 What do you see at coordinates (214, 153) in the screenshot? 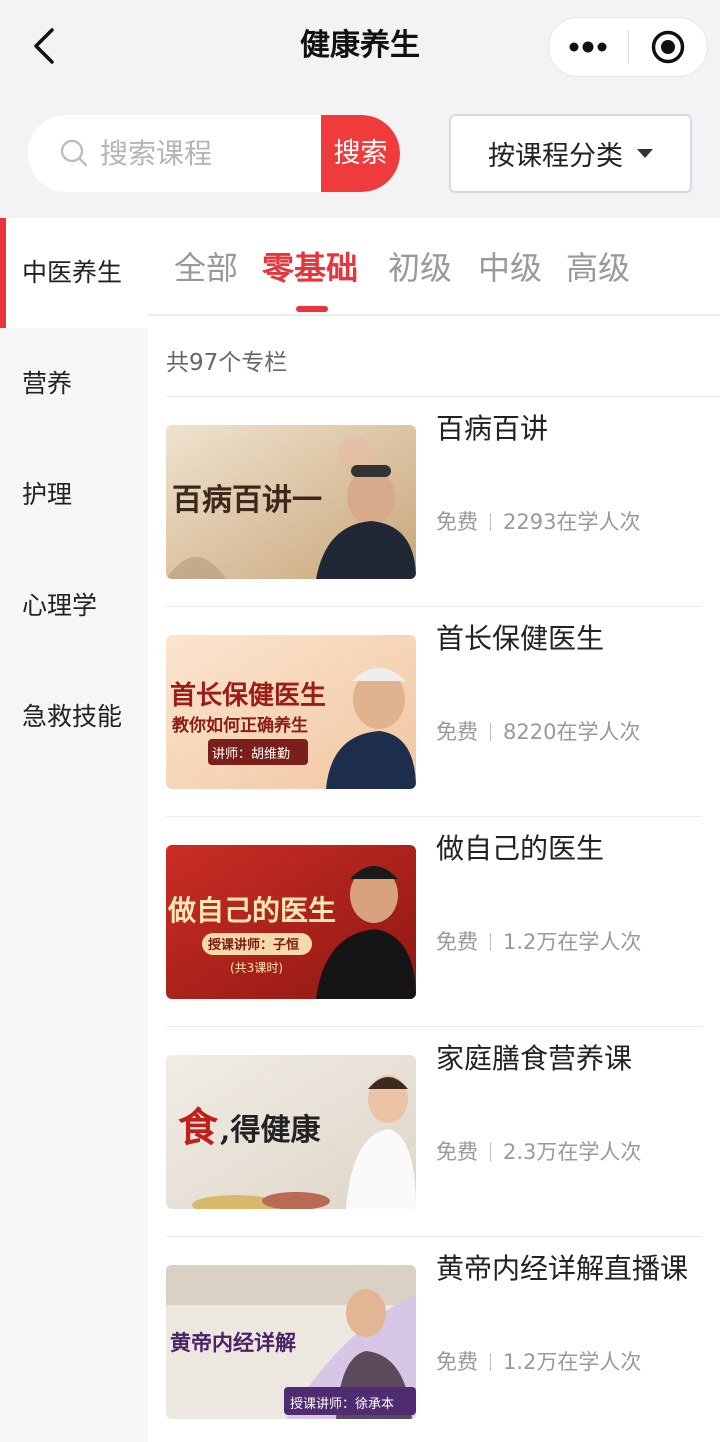
I see `search-box: 搜索课程 搜索` at bounding box center [214, 153].